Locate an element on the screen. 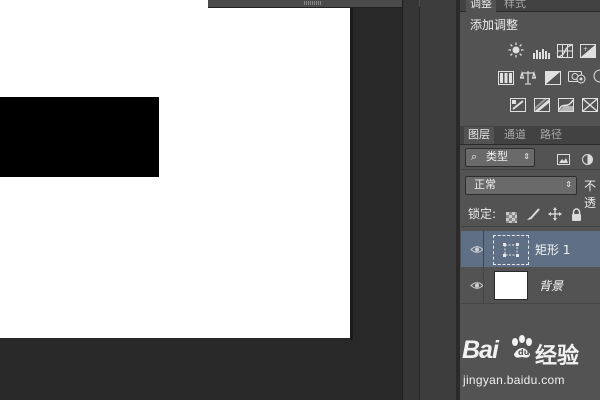 The height and width of the screenshot is (400, 600). pixel-filter-icon is located at coordinates (563, 159).